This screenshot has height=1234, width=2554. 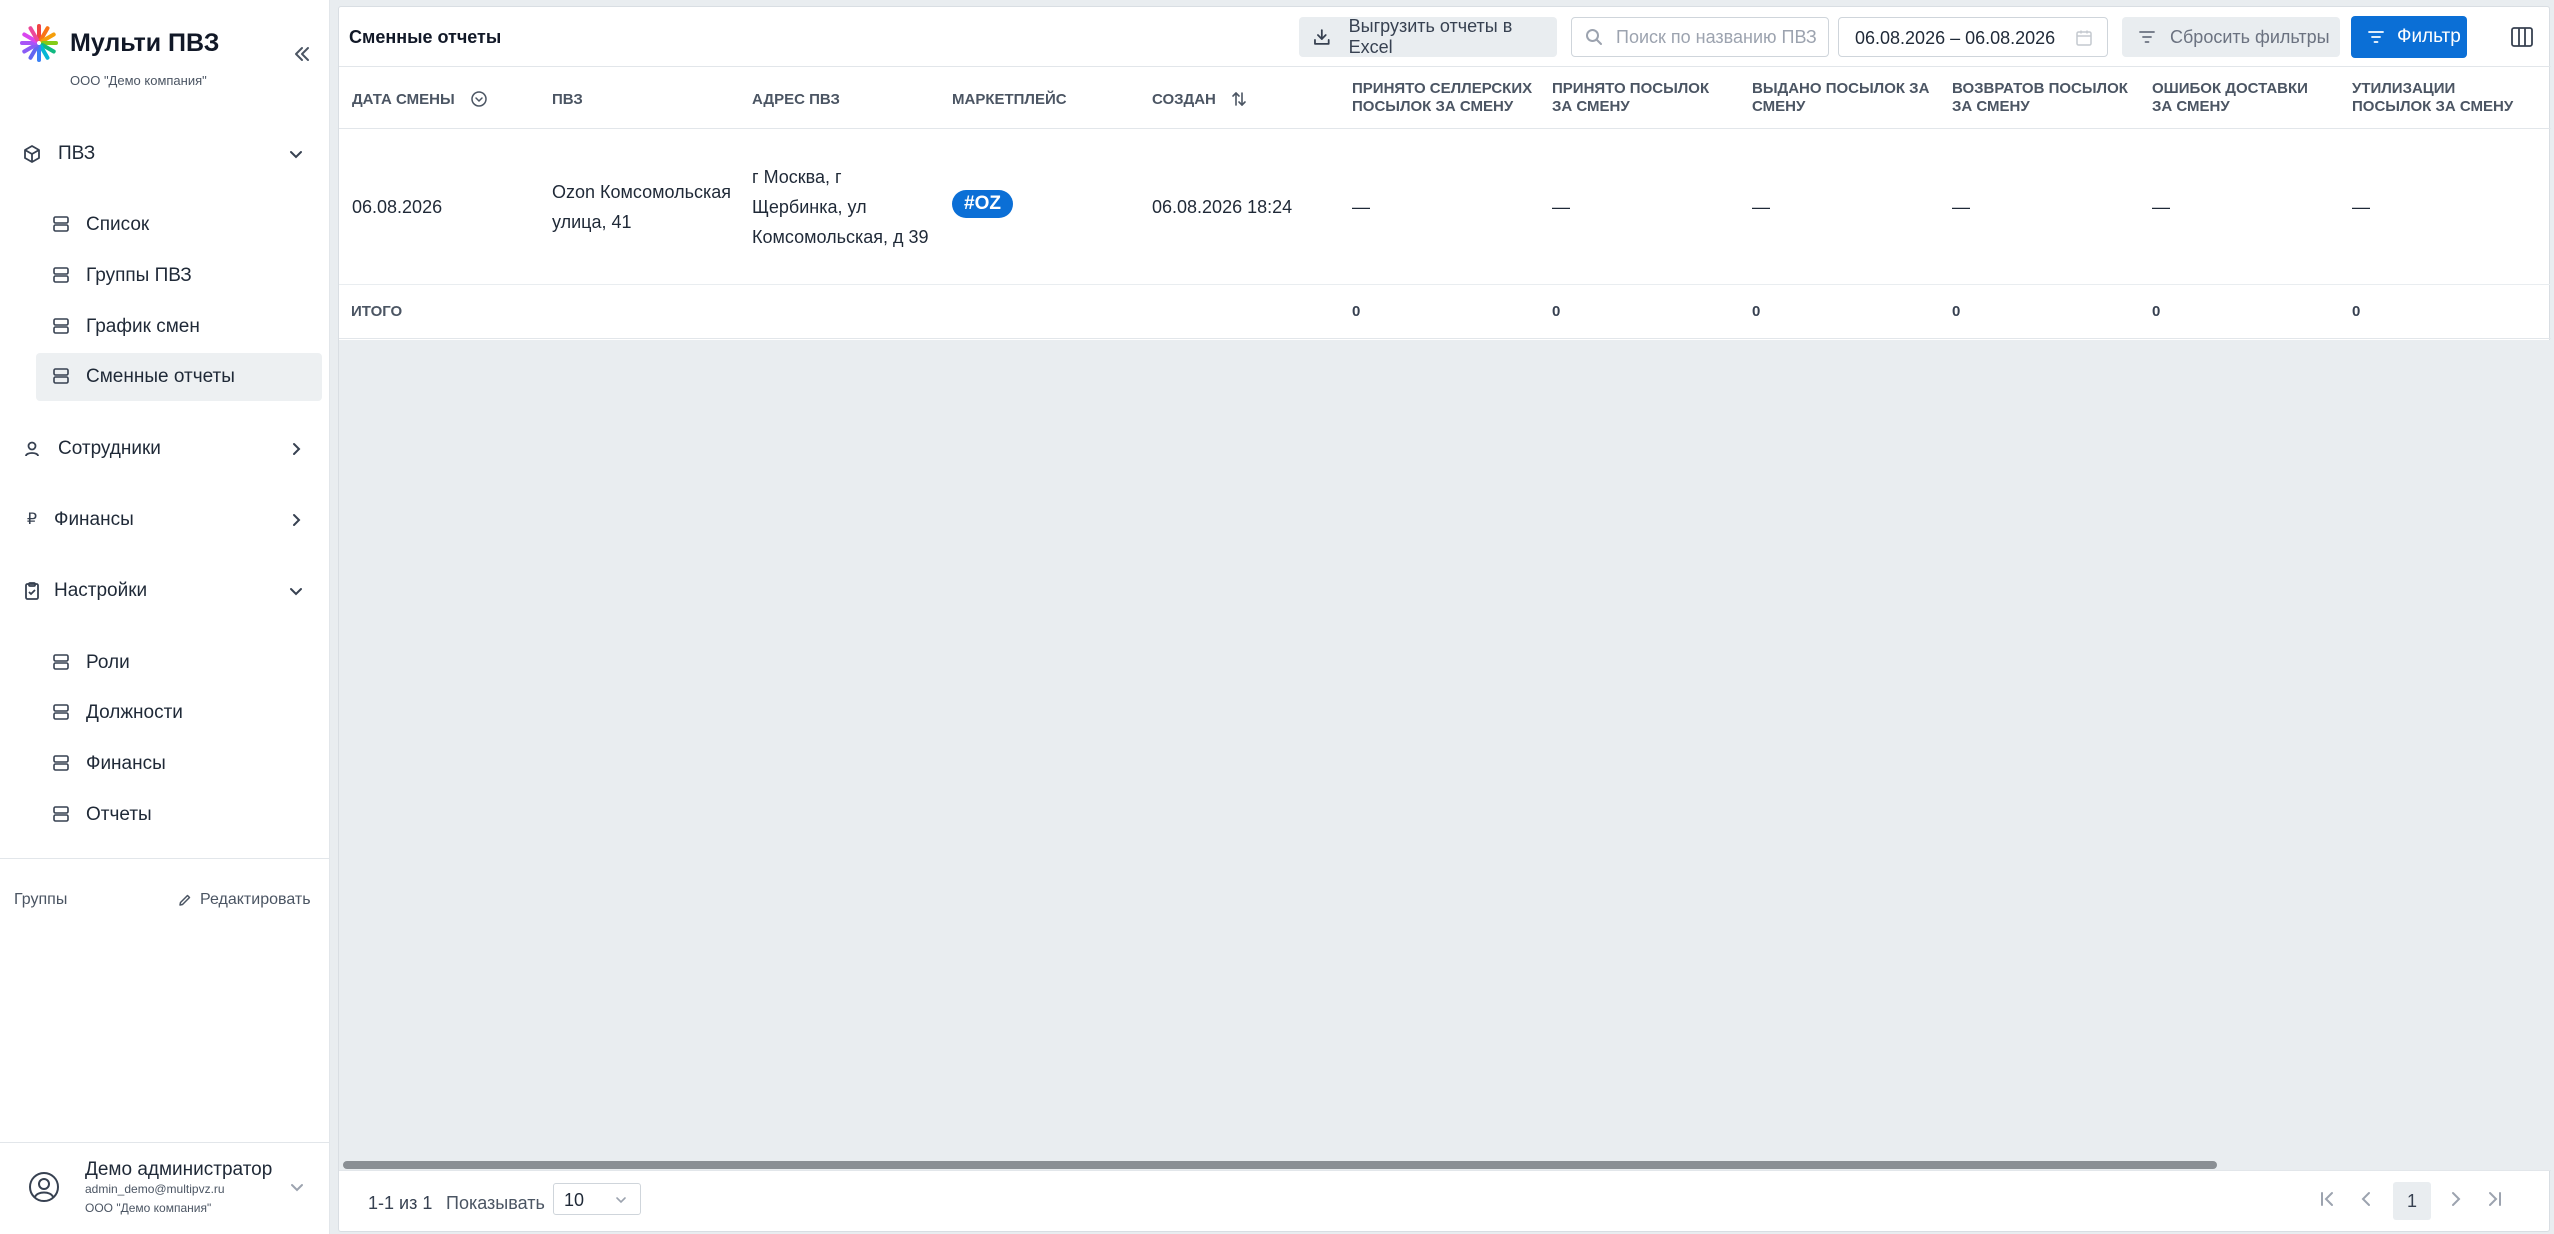 I want to click on filter-button: Фильтр, so click(x=2409, y=37).